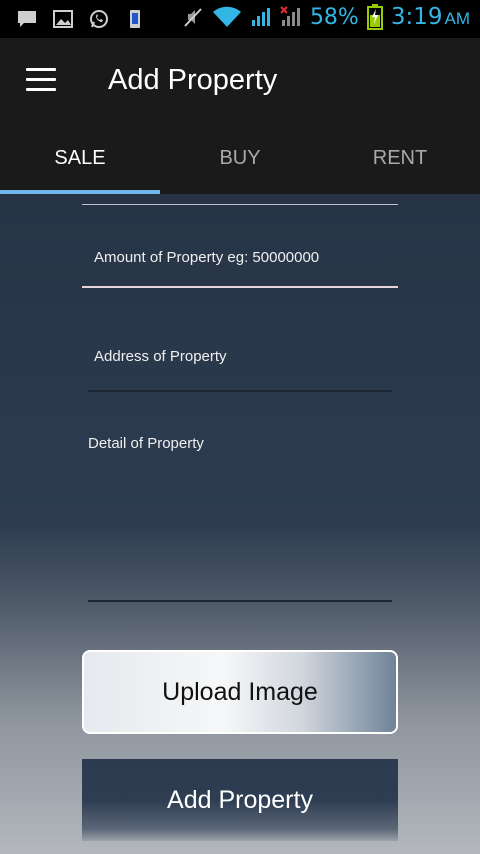 The width and height of the screenshot is (480, 854). I want to click on phone-icon, so click(135, 19).